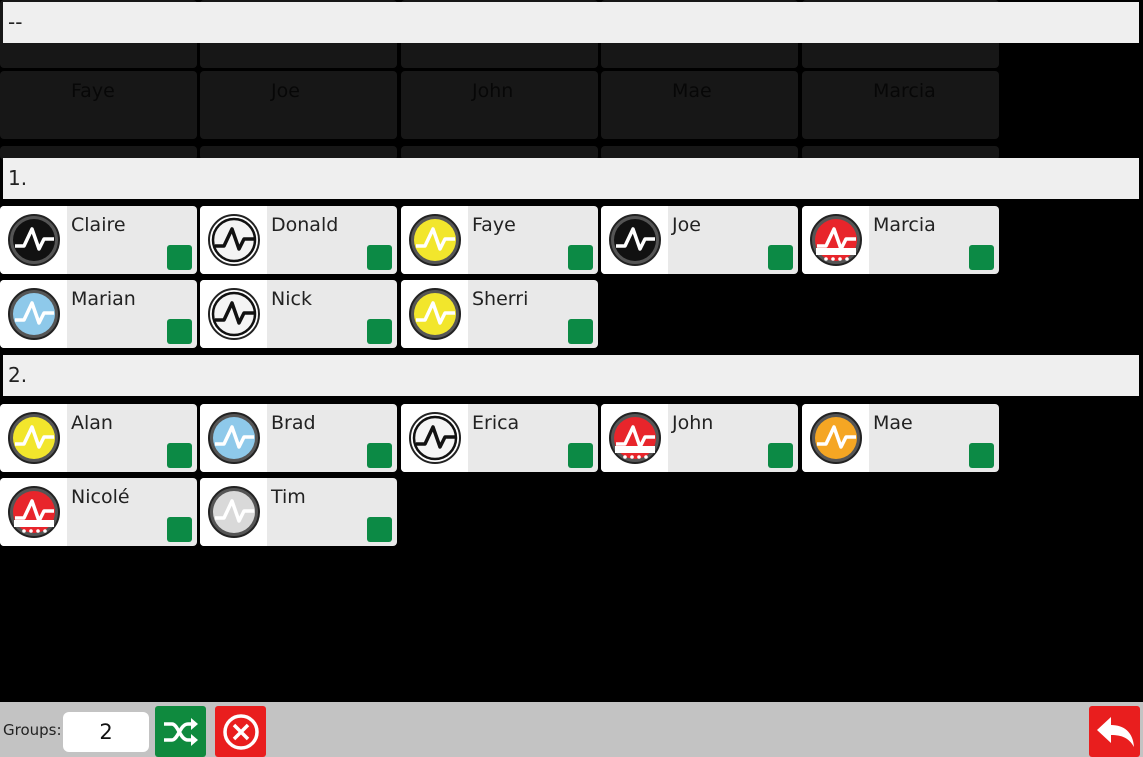 This screenshot has height=757, width=1143. I want to click on player-name: Joe, so click(686, 225).